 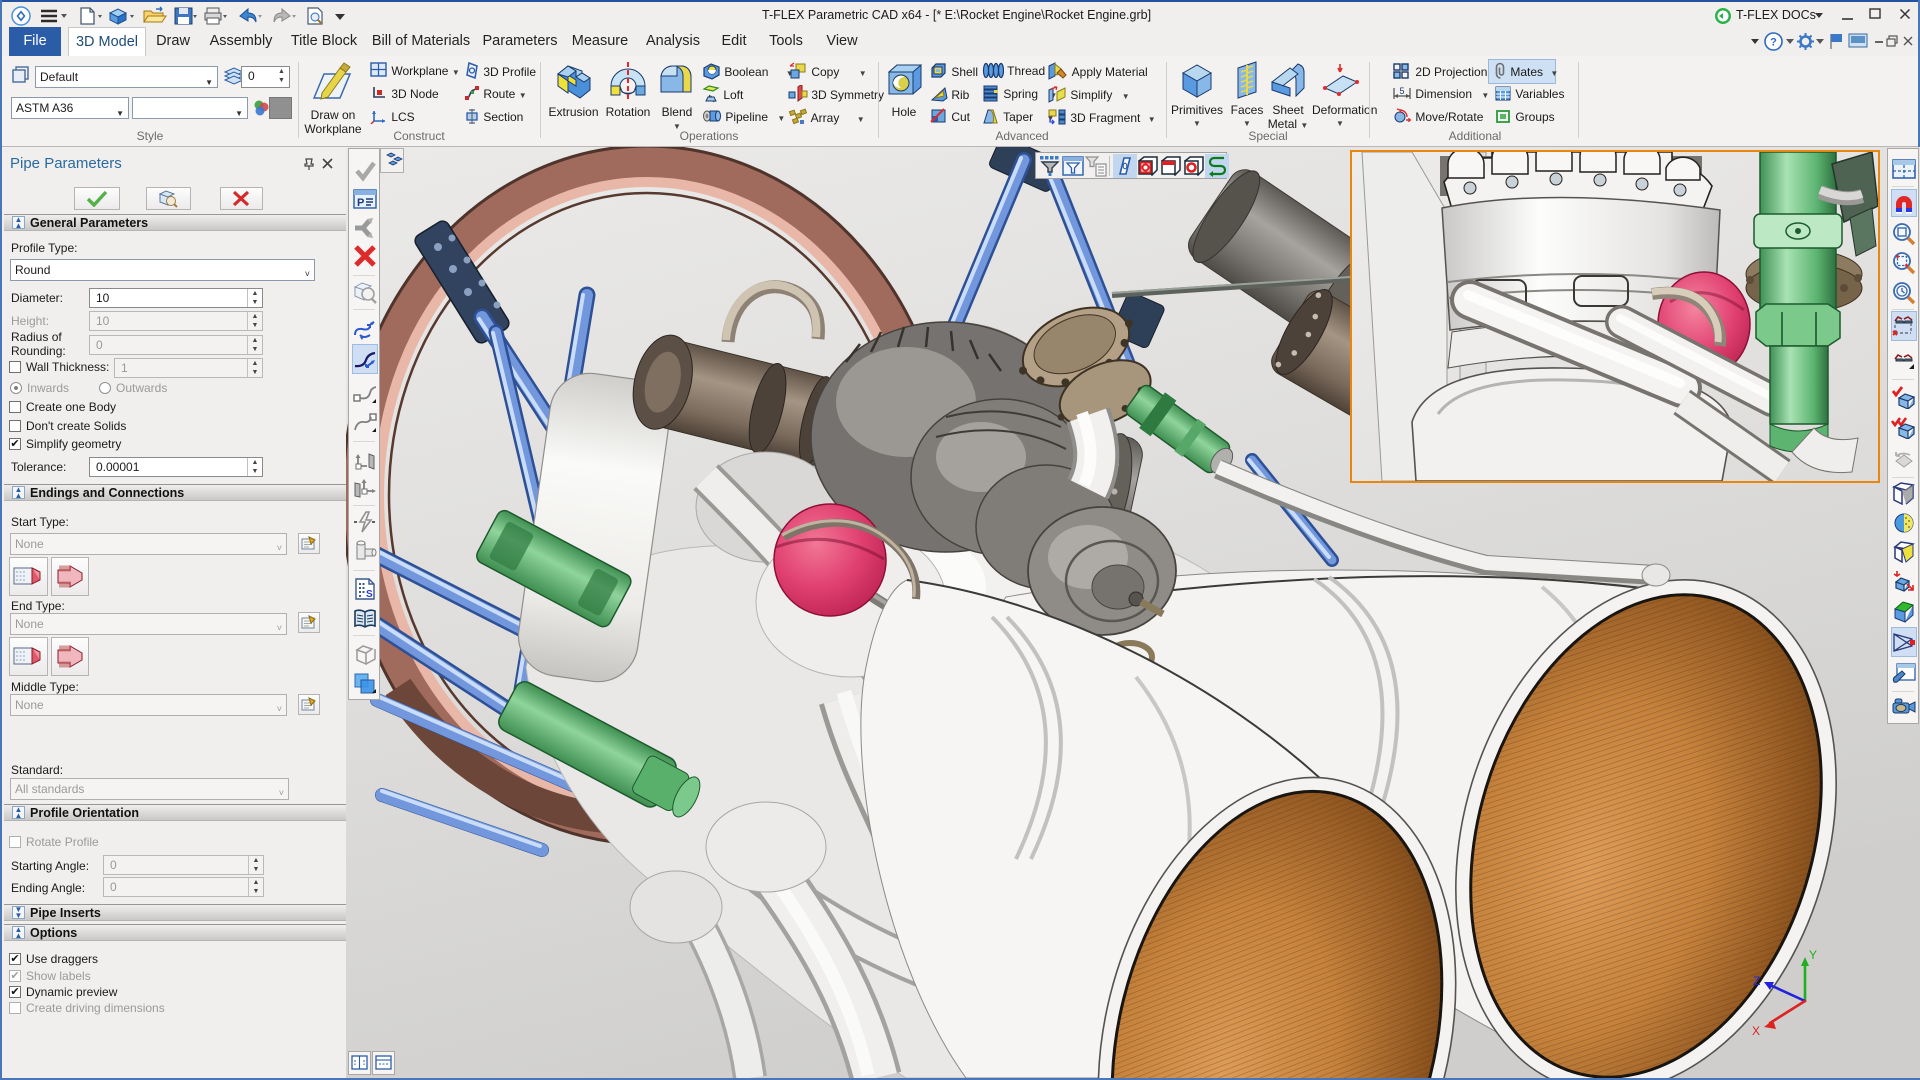 What do you see at coordinates (369, 594) in the screenshot?
I see `svg-text: S` at bounding box center [369, 594].